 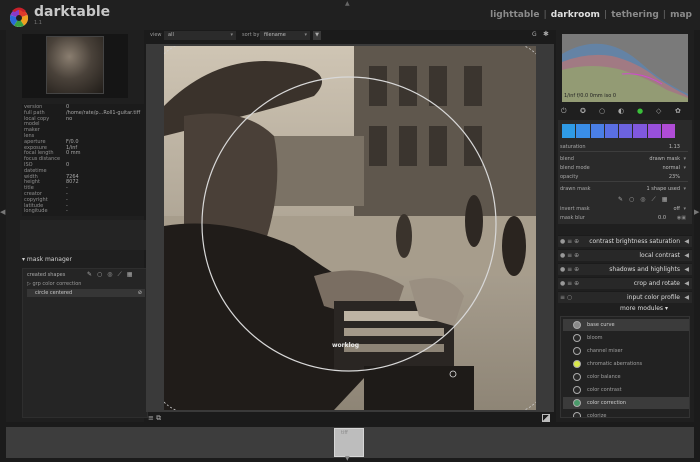 I want to click on bottom-left-tools: ≡ ⧉, so click(x=154, y=418).